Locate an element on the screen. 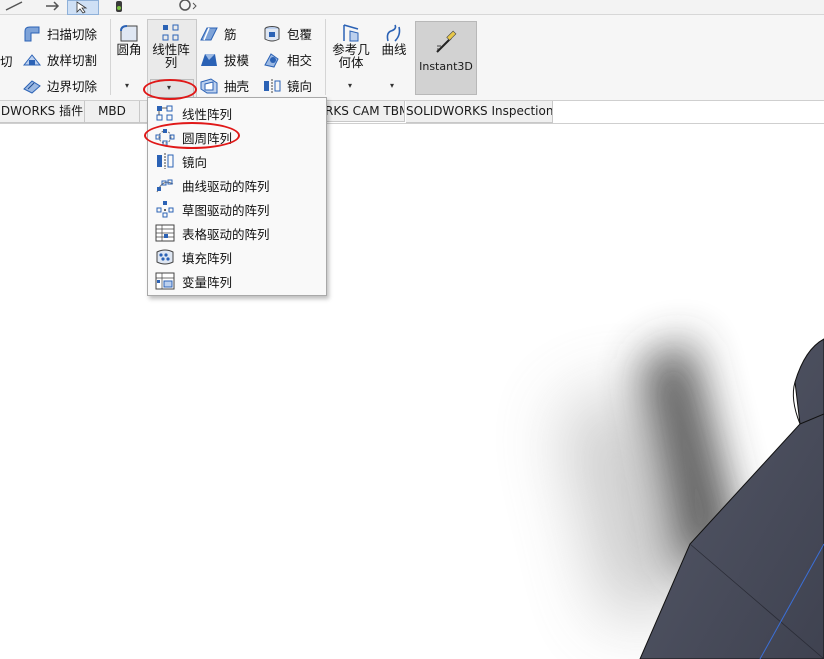 This screenshot has width=824, height=659. extruded-cut-button-partial: 切 is located at coordinates (6, 60).